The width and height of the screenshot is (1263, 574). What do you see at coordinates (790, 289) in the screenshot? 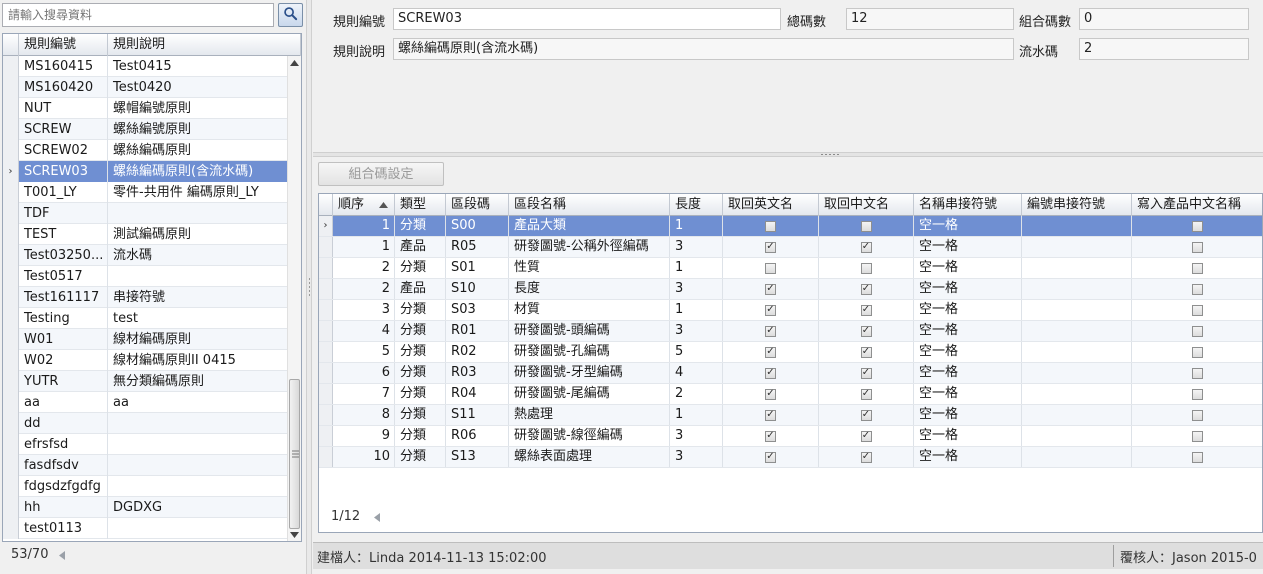
I see `segment-row: 2 產品 S10 長度 3 ✓ ✓ 空一格` at bounding box center [790, 289].